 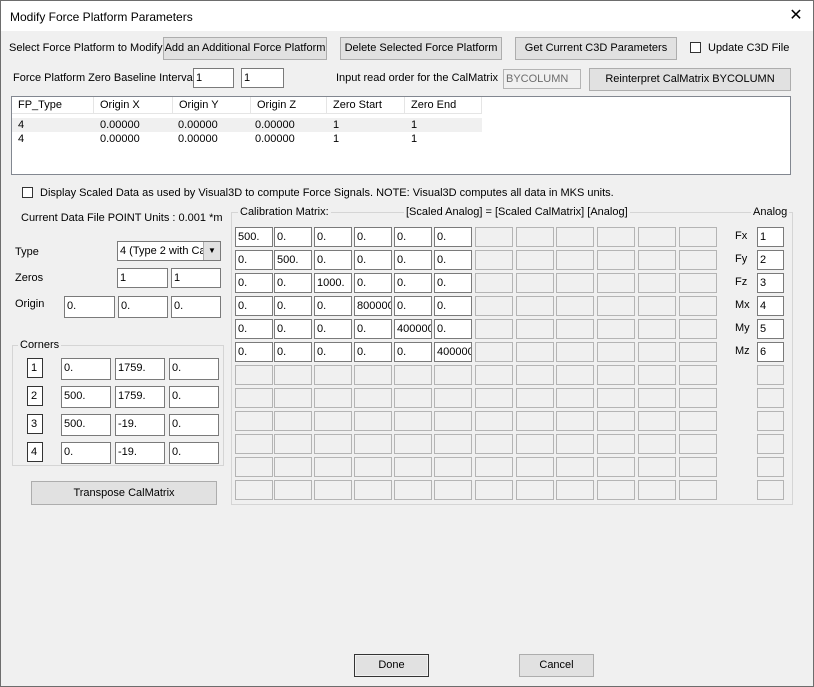 What do you see at coordinates (542, 79) in the screenshot?
I see `read-order-field: BYCOLUMN` at bounding box center [542, 79].